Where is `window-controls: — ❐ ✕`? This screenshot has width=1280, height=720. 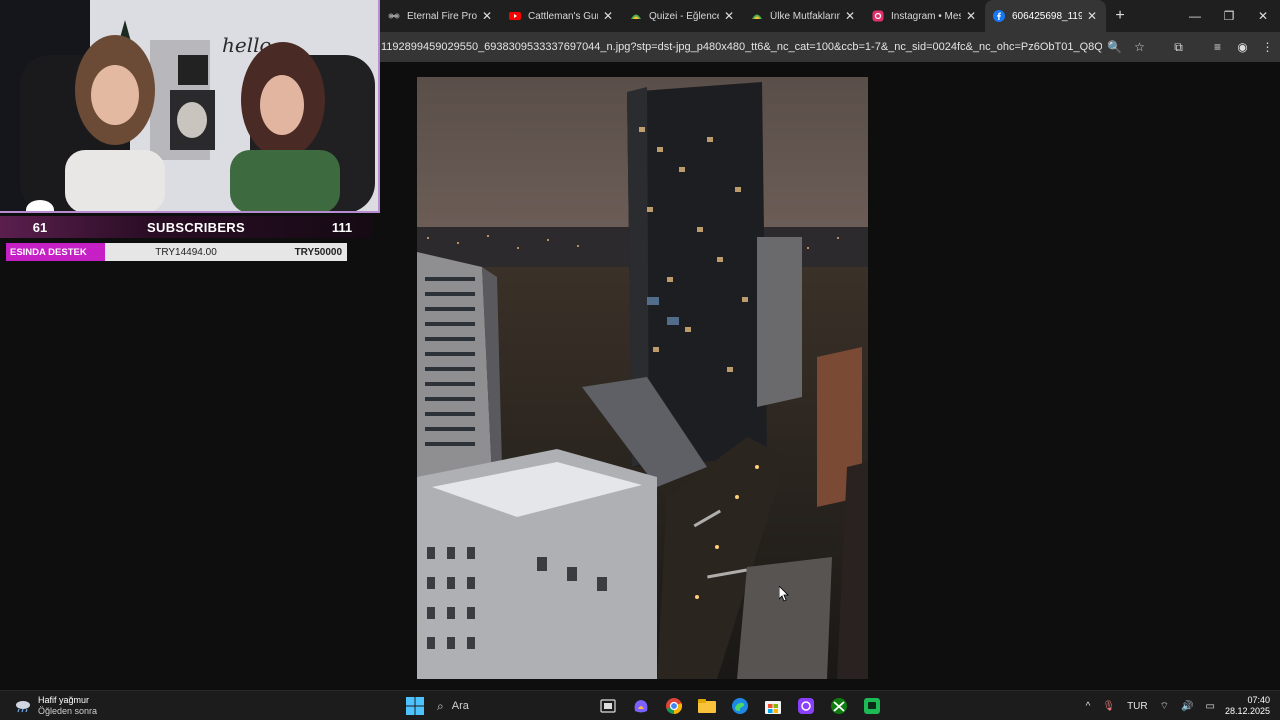 window-controls: — ❐ ✕ is located at coordinates (1229, 16).